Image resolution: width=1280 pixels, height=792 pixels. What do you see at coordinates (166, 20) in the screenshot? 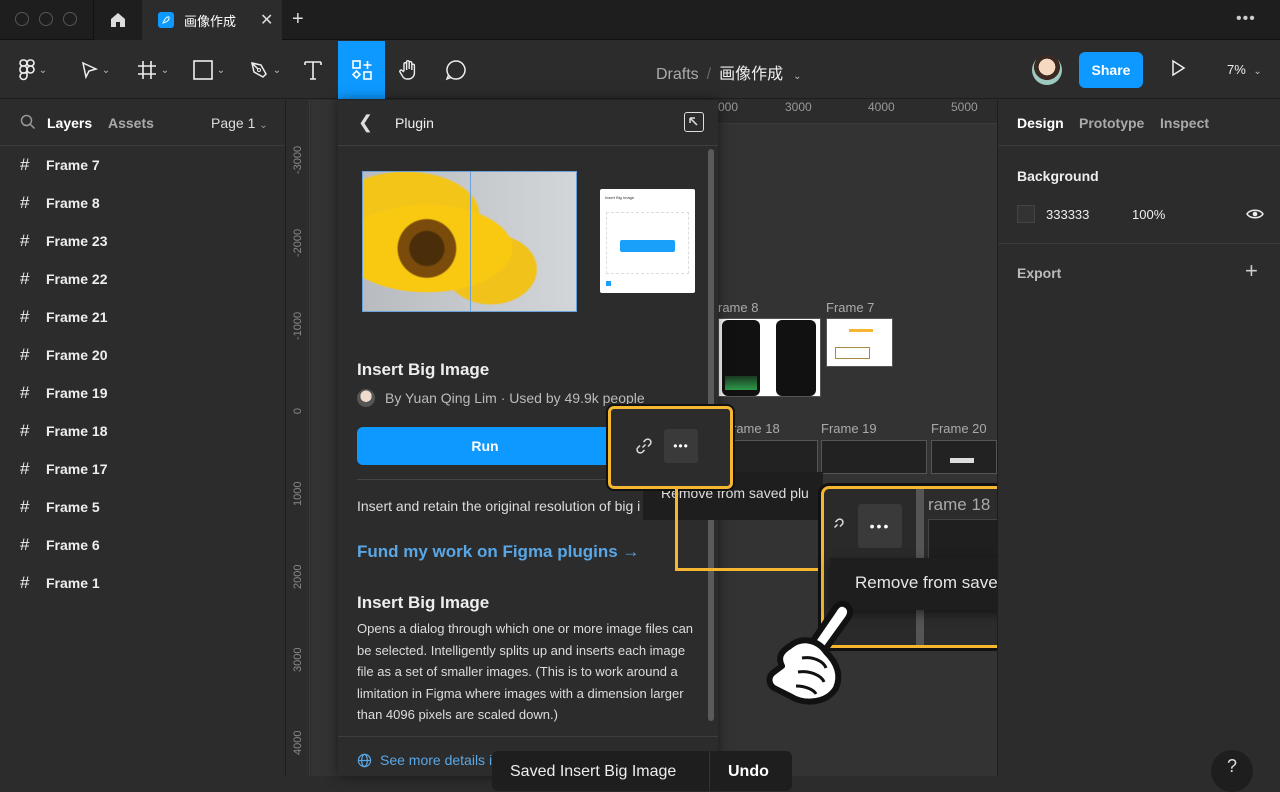
I see `figma-file-icon` at bounding box center [166, 20].